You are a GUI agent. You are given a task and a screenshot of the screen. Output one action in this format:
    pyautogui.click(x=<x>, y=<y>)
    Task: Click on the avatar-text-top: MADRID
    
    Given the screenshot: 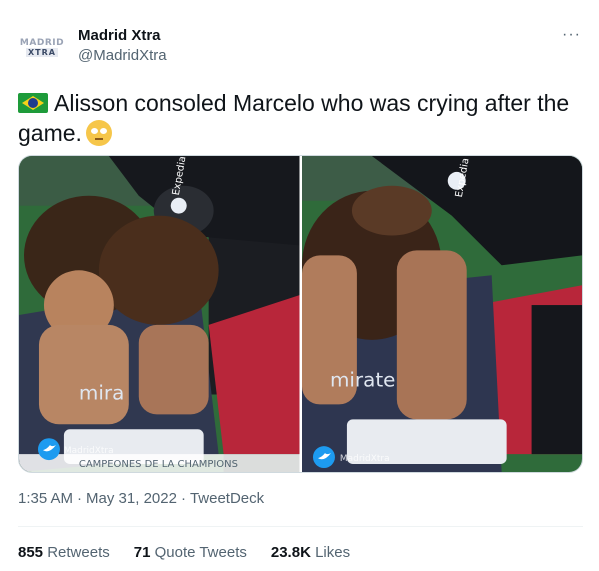 What is the action you would take?
    pyautogui.click(x=42, y=43)
    